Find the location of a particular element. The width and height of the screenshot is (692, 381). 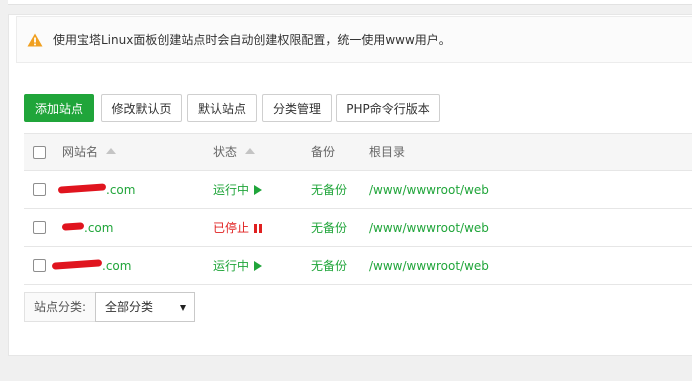

permission-notice: 使用宝塔Linux面板创建站点时会自动创建权限配置，统一使用www用户。 is located at coordinates (354, 39).